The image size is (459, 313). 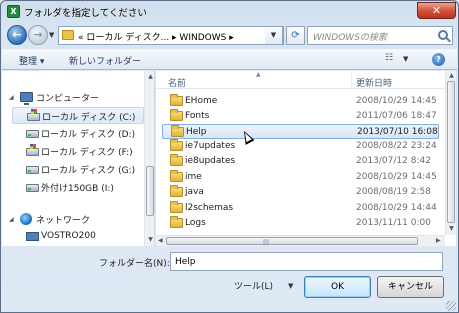 I want to click on close-button: ✕, so click(x=436, y=10).